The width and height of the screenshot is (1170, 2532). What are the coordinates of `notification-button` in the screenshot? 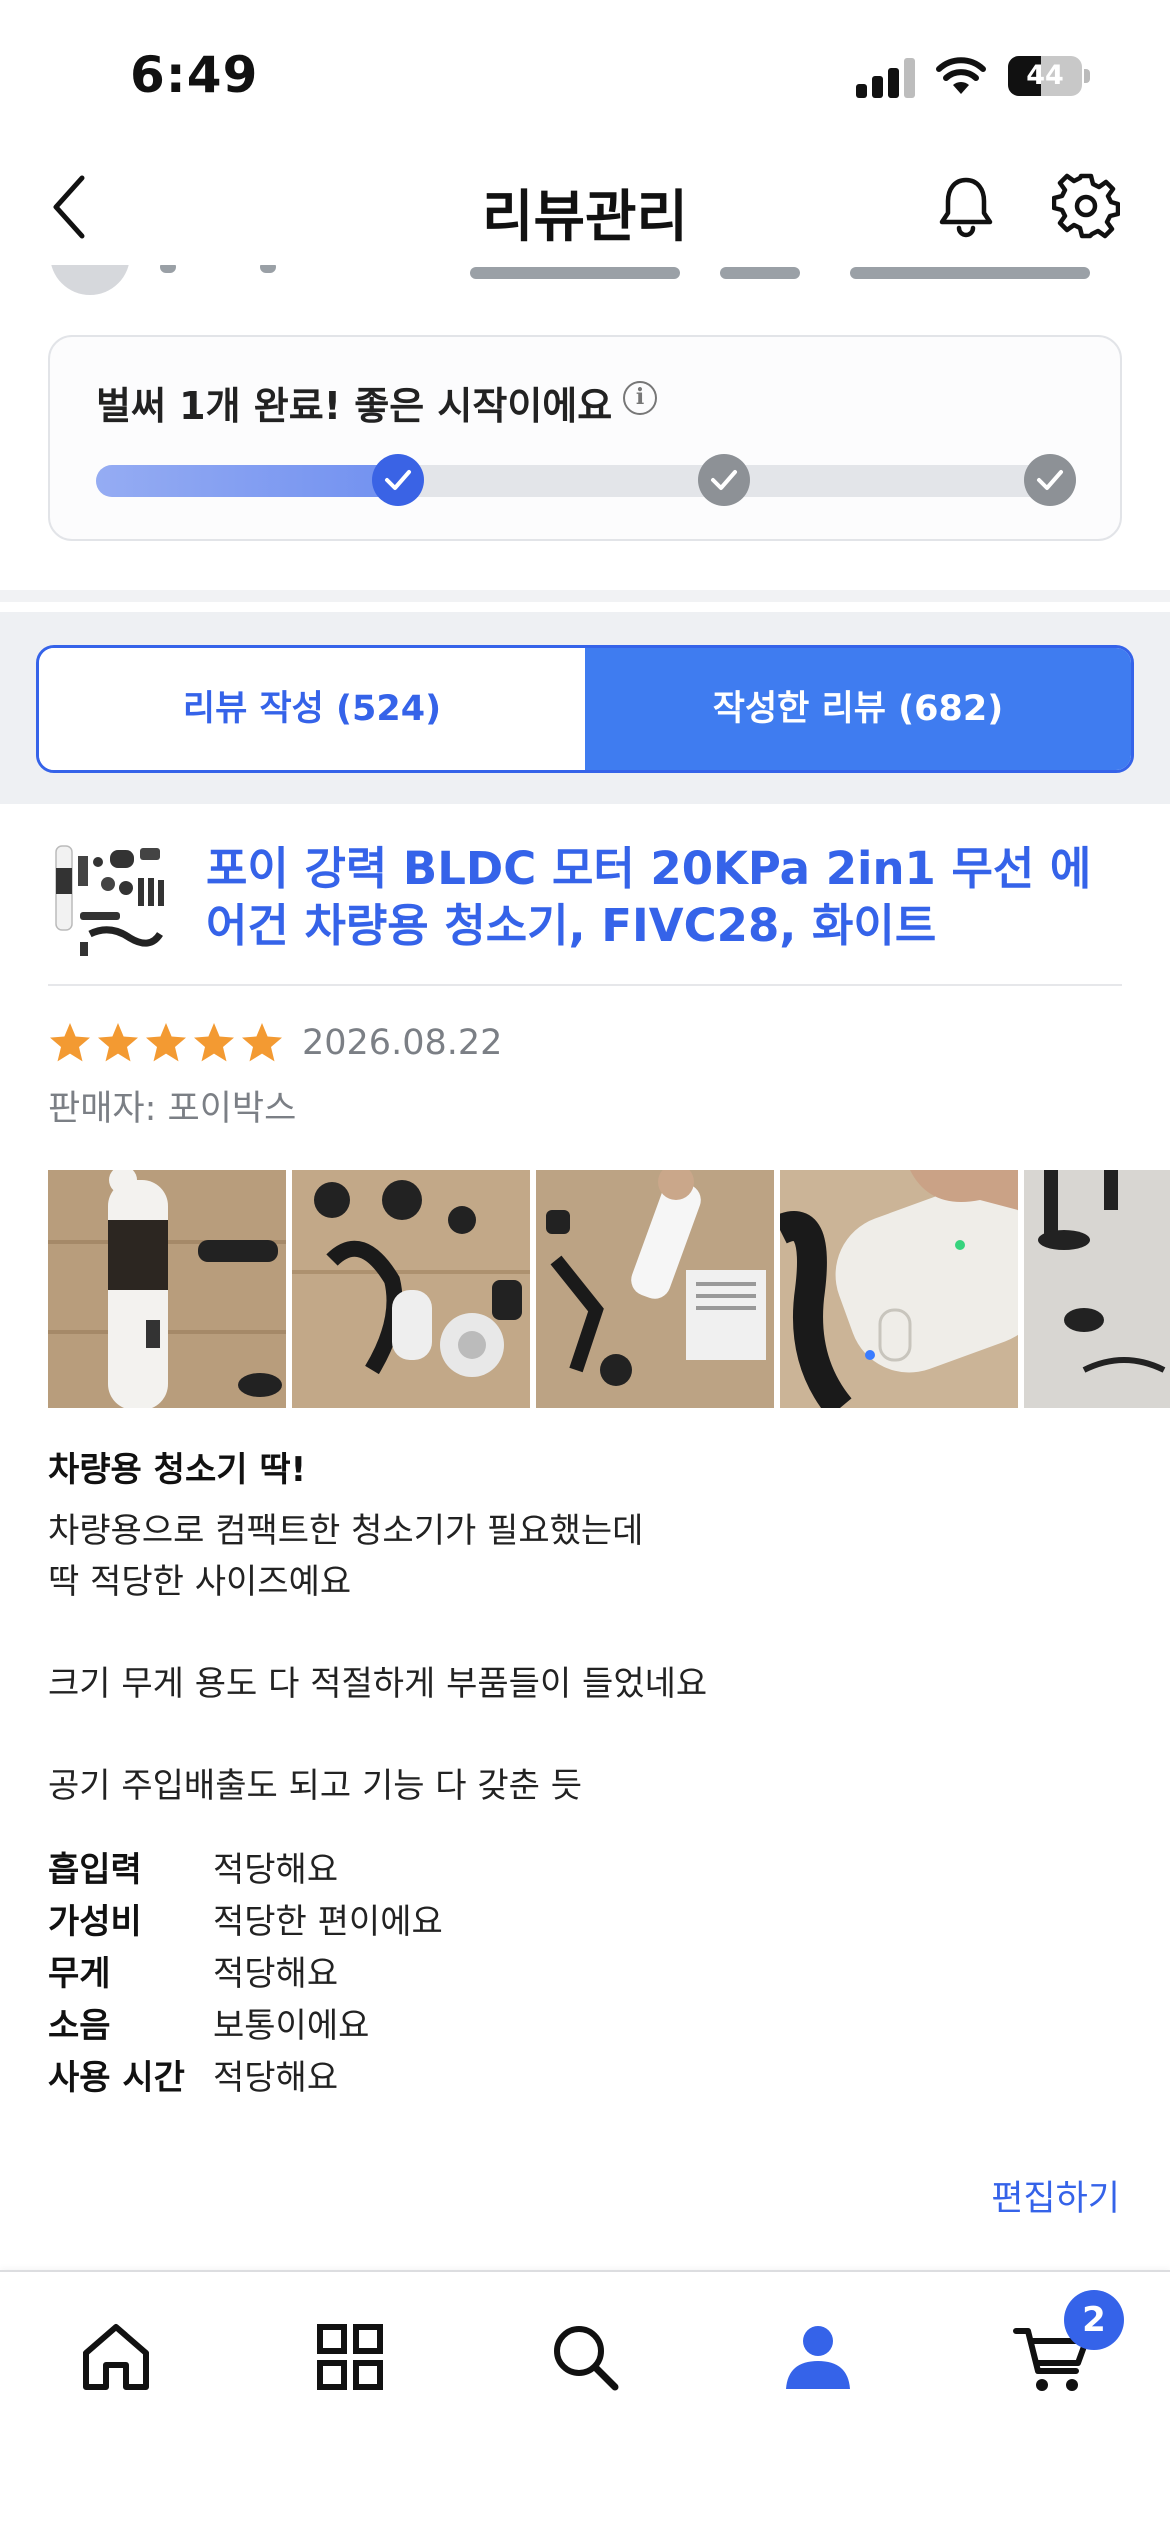 It's located at (966, 206).